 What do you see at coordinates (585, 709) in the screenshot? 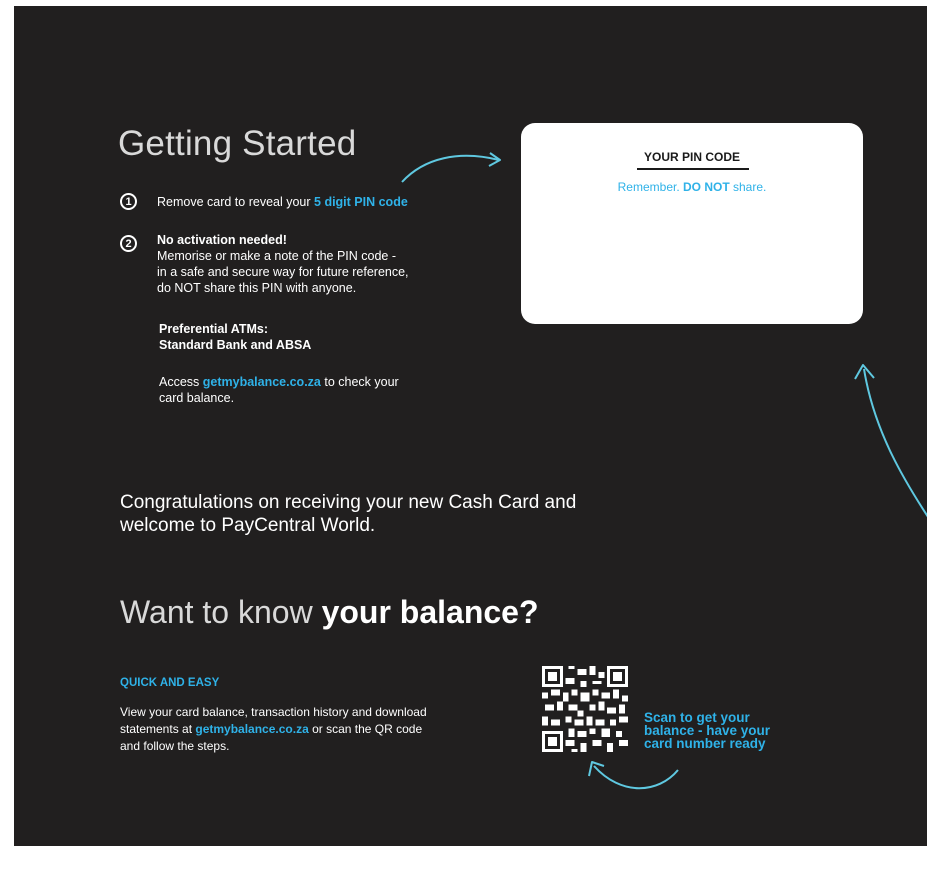
I see `qr-code-icon` at bounding box center [585, 709].